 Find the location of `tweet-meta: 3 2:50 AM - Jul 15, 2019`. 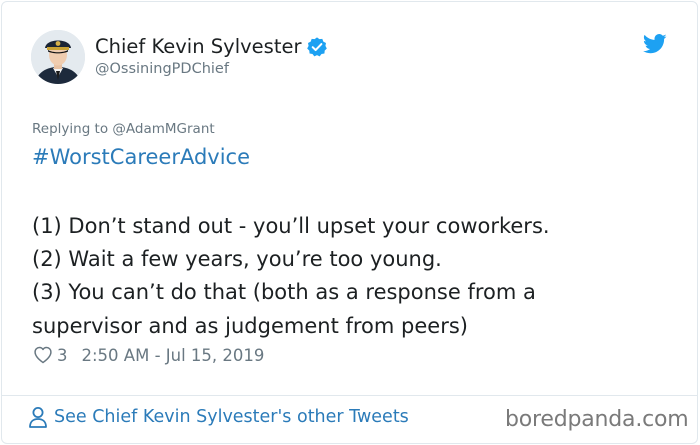

tweet-meta: 3 2:50 AM - Jul 15, 2019 is located at coordinates (148, 355).